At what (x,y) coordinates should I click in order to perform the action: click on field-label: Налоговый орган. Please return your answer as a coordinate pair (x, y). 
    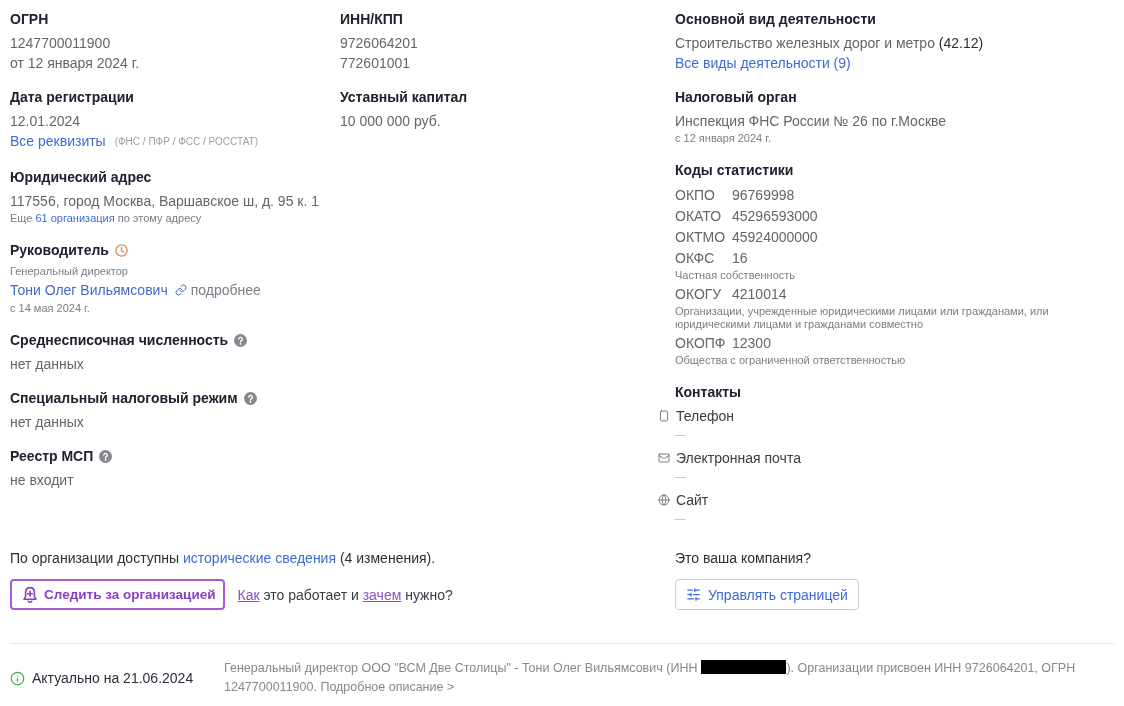
    Looking at the image, I should click on (736, 97).